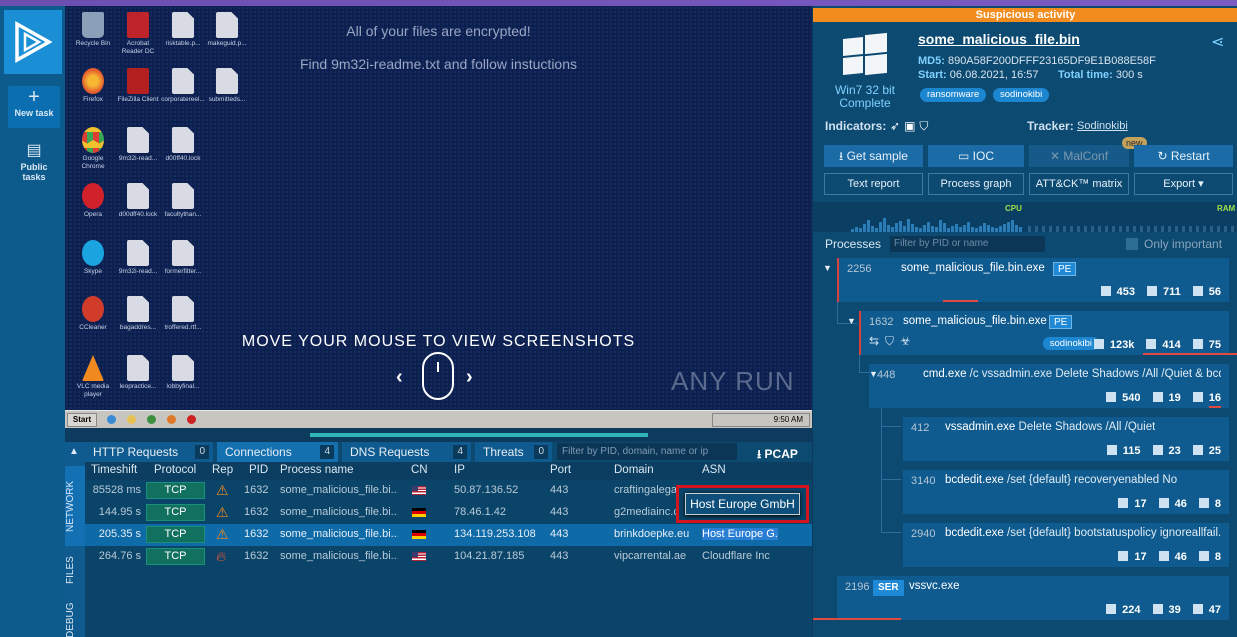  I want to click on next-arrow-icon: ›, so click(469, 377).